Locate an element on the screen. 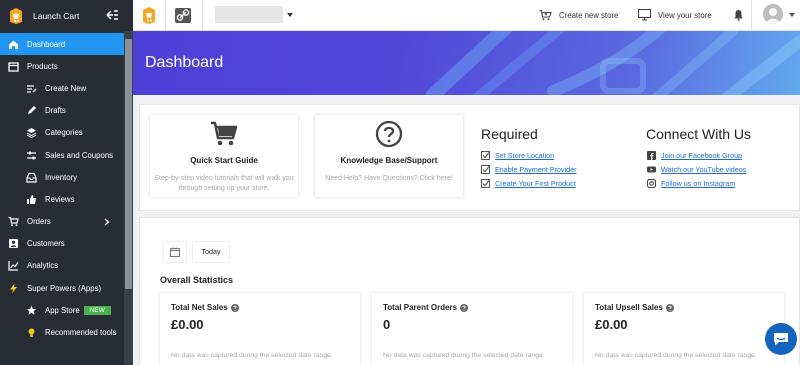 This screenshot has height=365, width=800. user-icon is located at coordinates (773, 16).